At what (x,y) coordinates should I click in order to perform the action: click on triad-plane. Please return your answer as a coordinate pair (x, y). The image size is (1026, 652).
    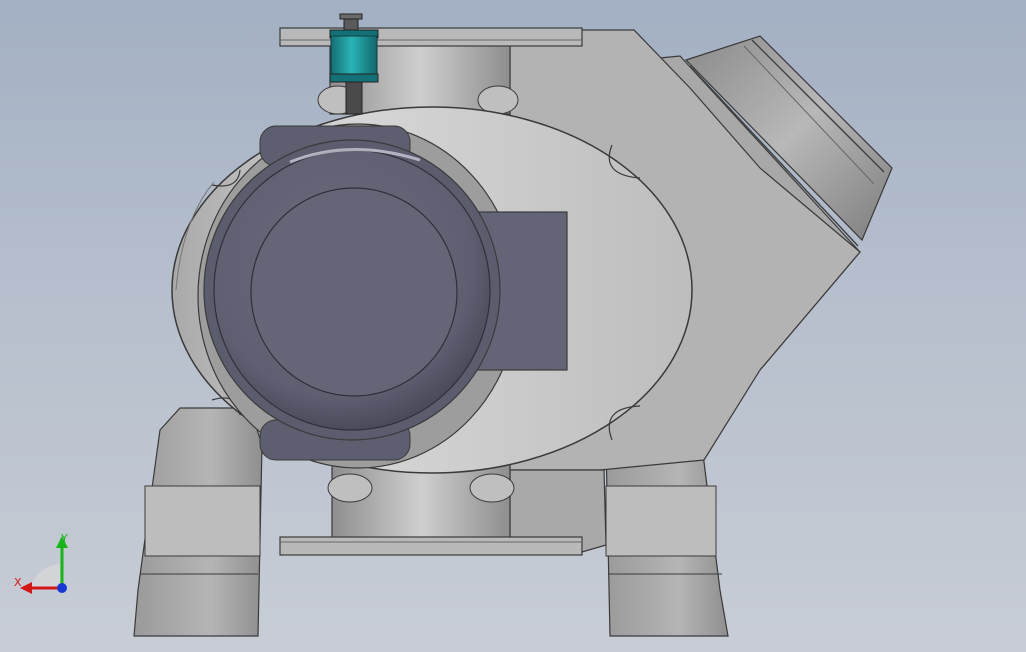
    Looking at the image, I should click on (45, 576).